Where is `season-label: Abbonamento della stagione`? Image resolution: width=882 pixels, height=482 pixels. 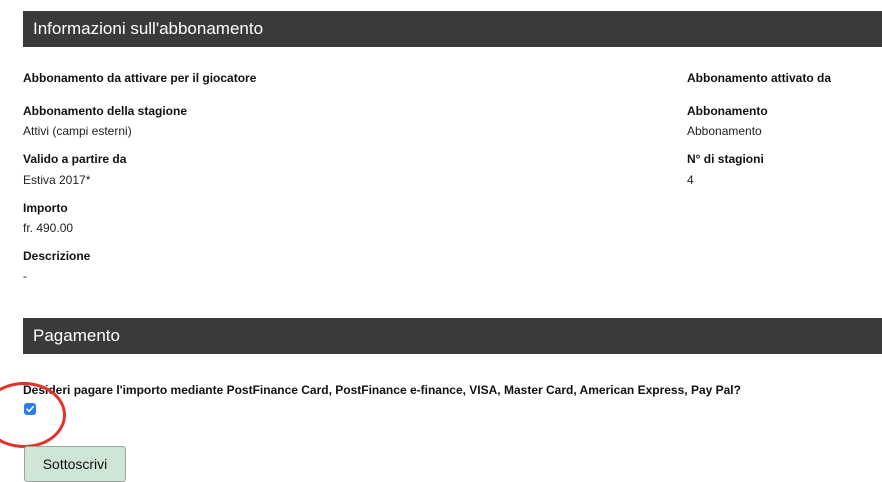 season-label: Abbonamento della stagione is located at coordinates (105, 111).